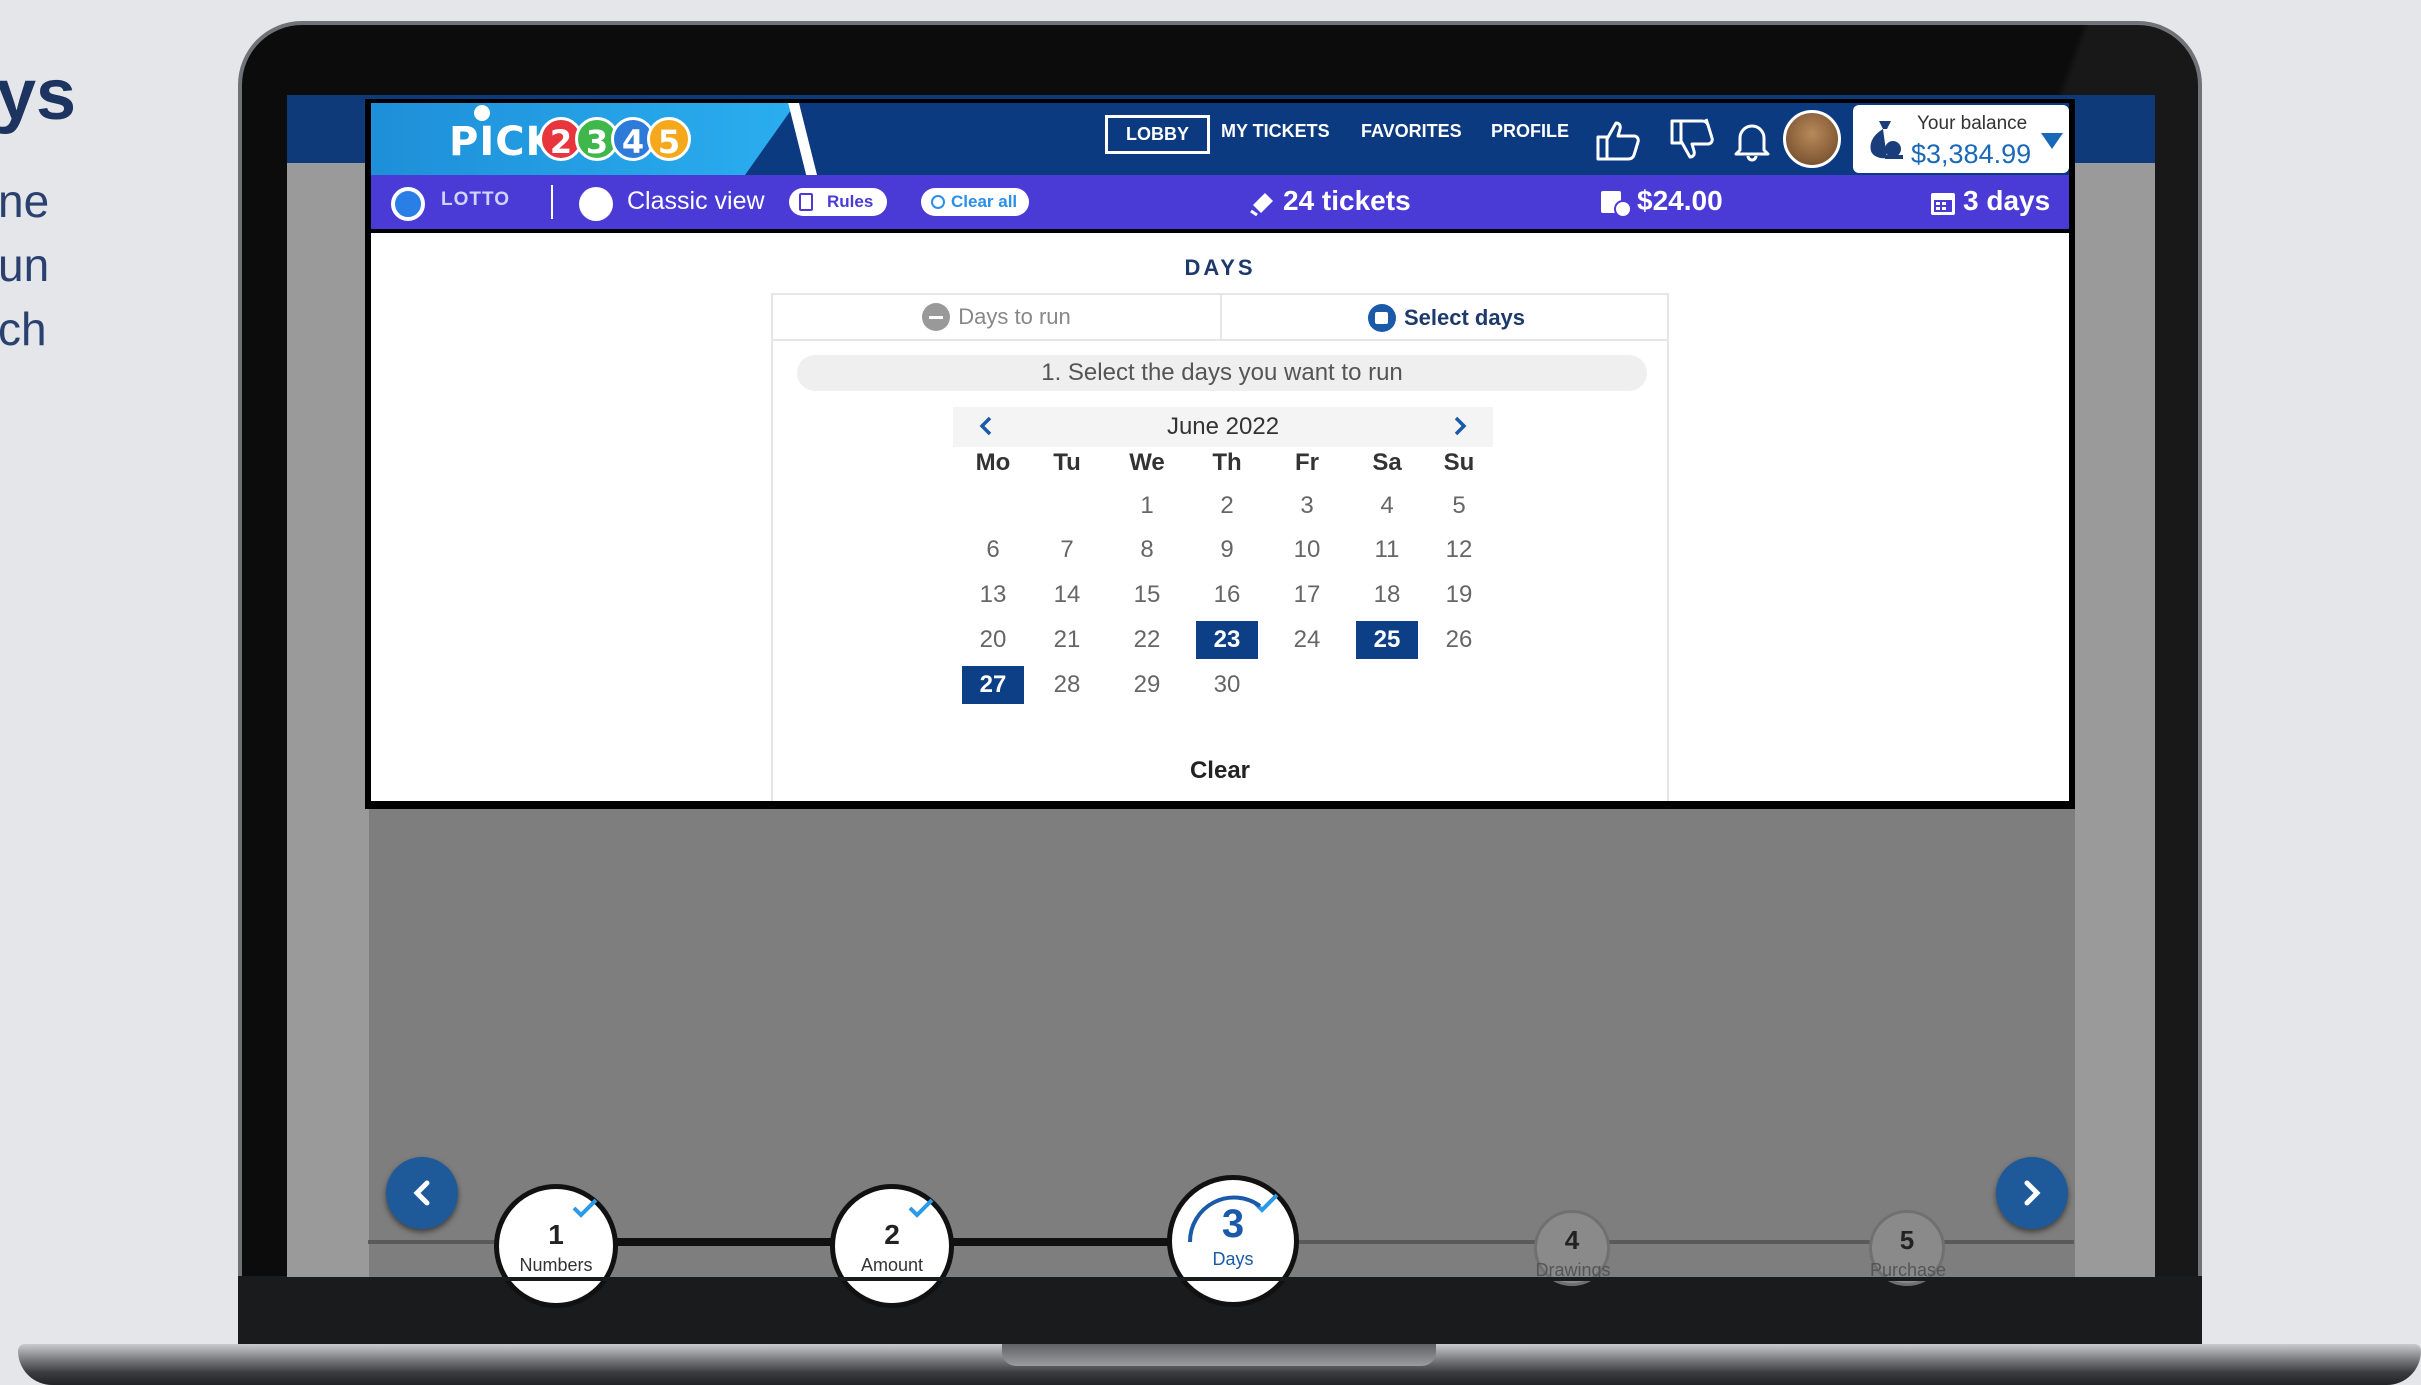 Image resolution: width=2421 pixels, height=1385 pixels. Describe the element at coordinates (552, 202) in the screenshot. I see `divider` at that location.